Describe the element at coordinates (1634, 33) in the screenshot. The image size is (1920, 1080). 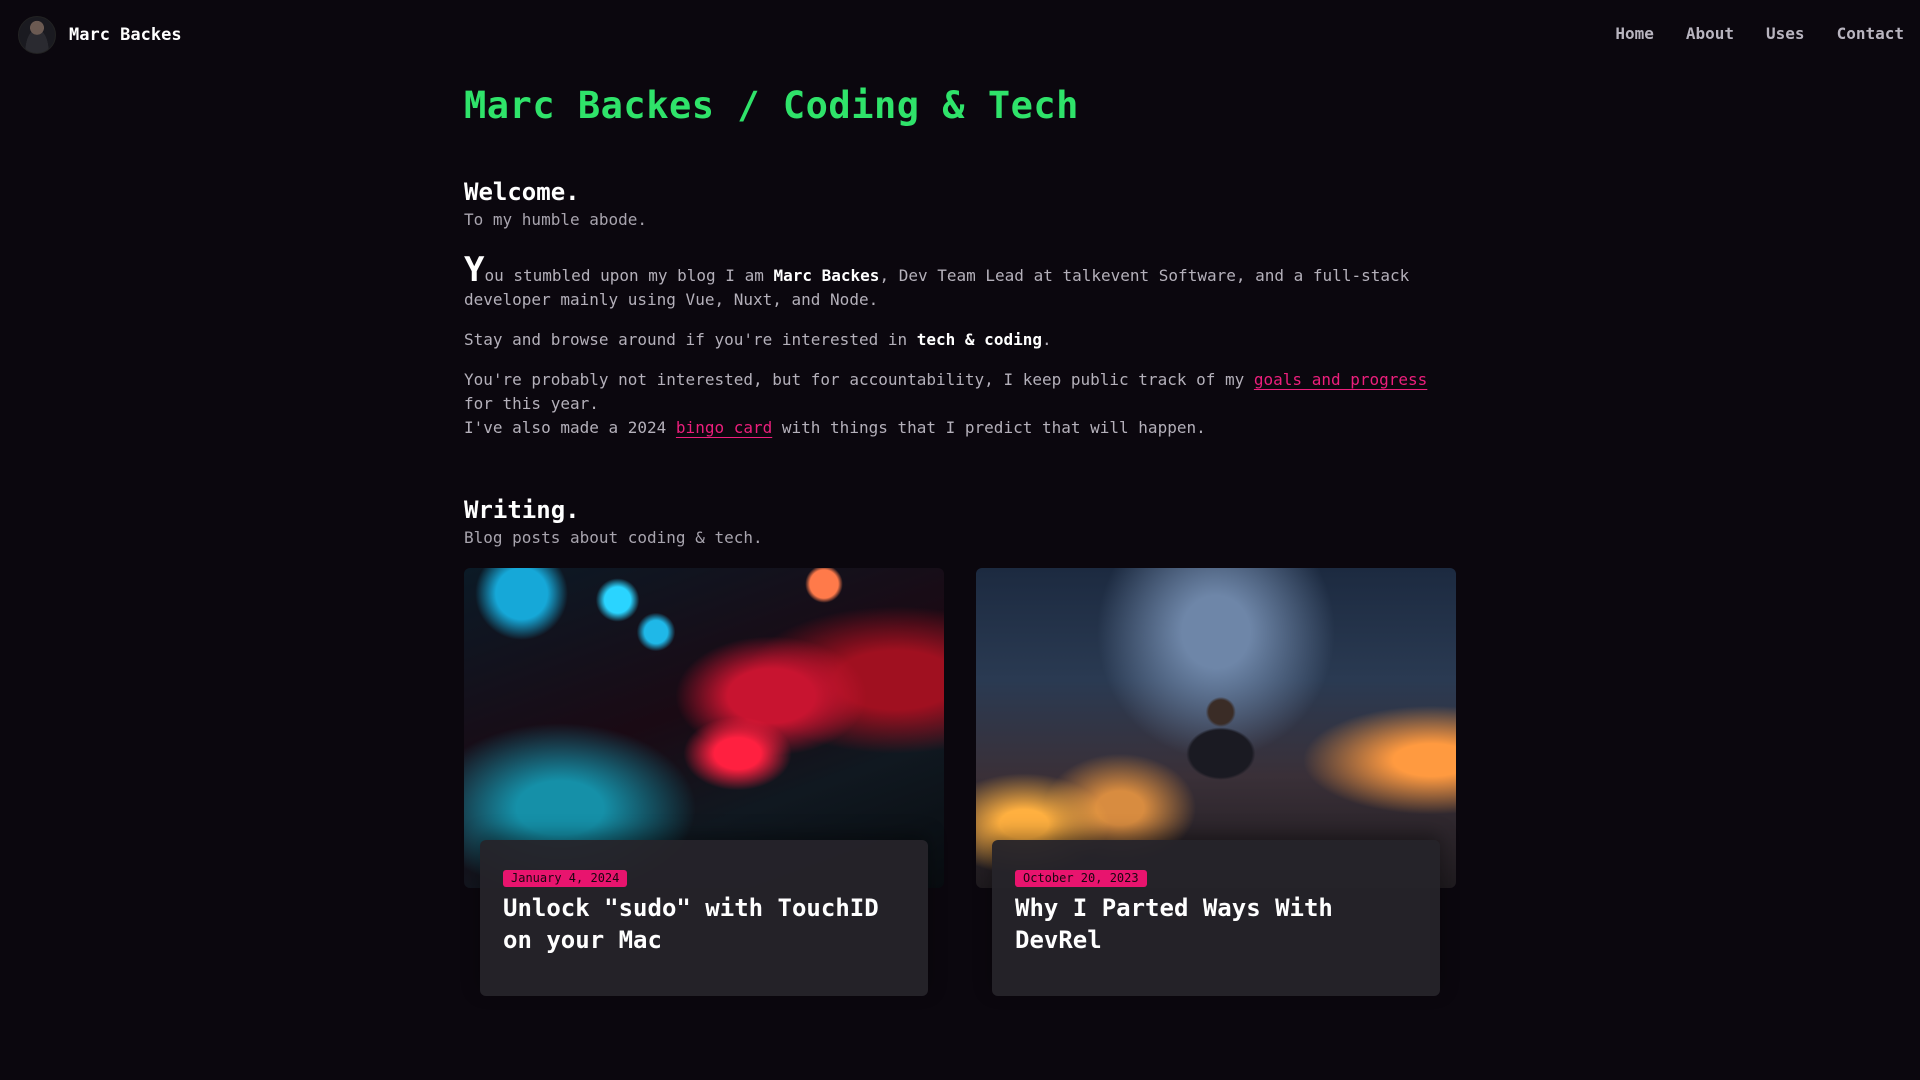
I see `nav-home-link: Home` at that location.